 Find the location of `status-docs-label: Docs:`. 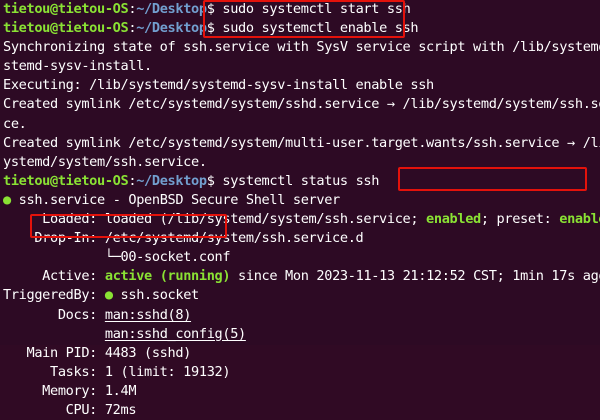

status-docs-label: Docs: is located at coordinates (54, 314).